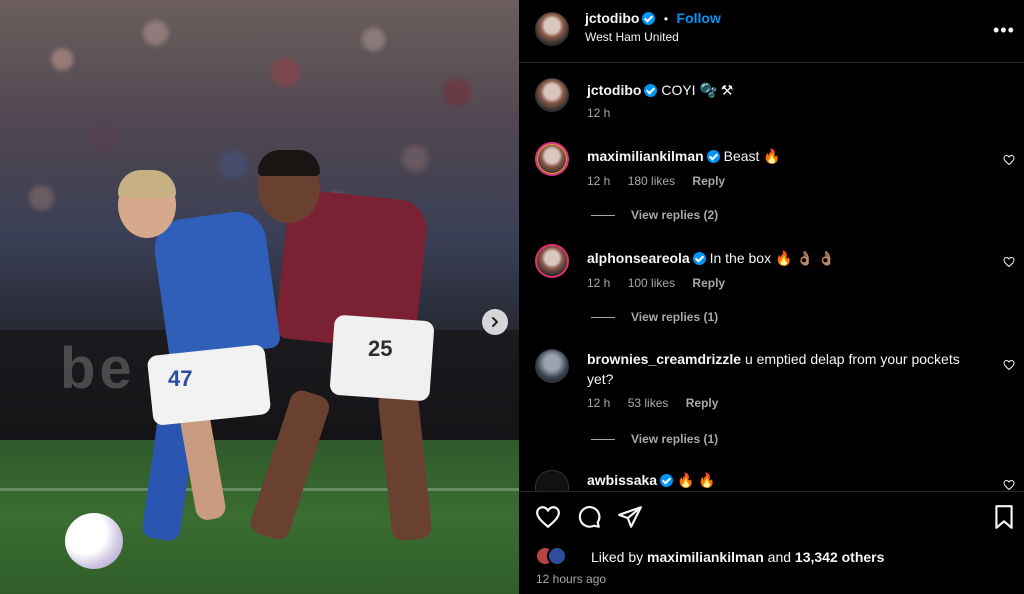  I want to click on comment-item: awbissaka 🔥 🔥, so click(771, 479).